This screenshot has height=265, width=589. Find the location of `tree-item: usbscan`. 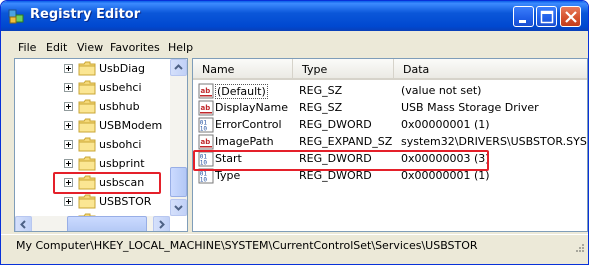

tree-item: usbscan is located at coordinates (95, 183).